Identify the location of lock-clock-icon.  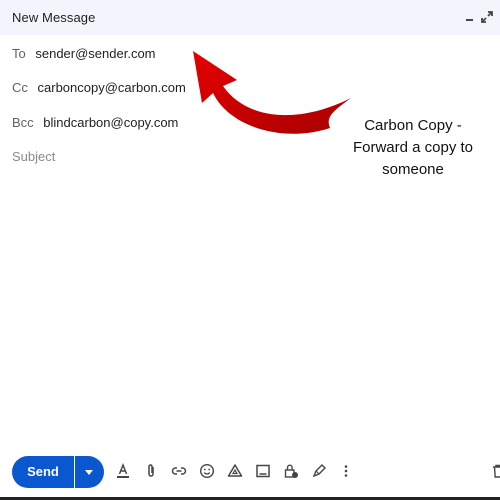
(291, 471).